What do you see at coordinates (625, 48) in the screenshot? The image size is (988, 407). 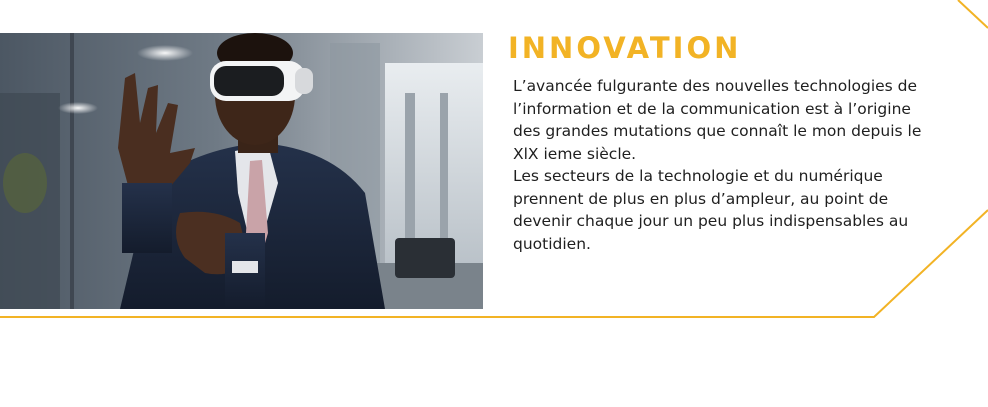 I see `section-title: INNOVATION` at bounding box center [625, 48].